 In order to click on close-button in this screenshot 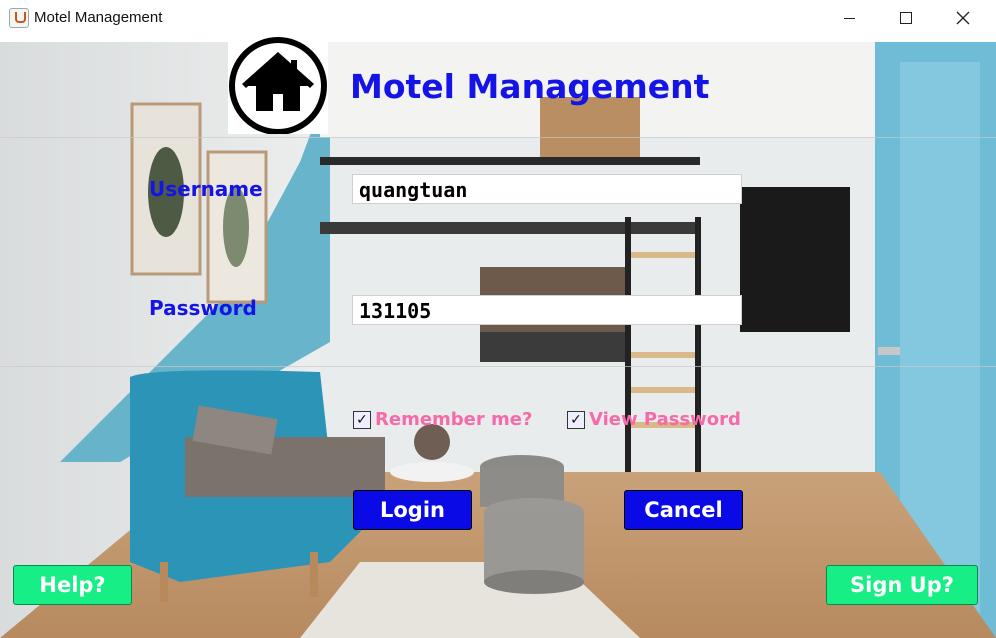, I will do `click(963, 18)`.